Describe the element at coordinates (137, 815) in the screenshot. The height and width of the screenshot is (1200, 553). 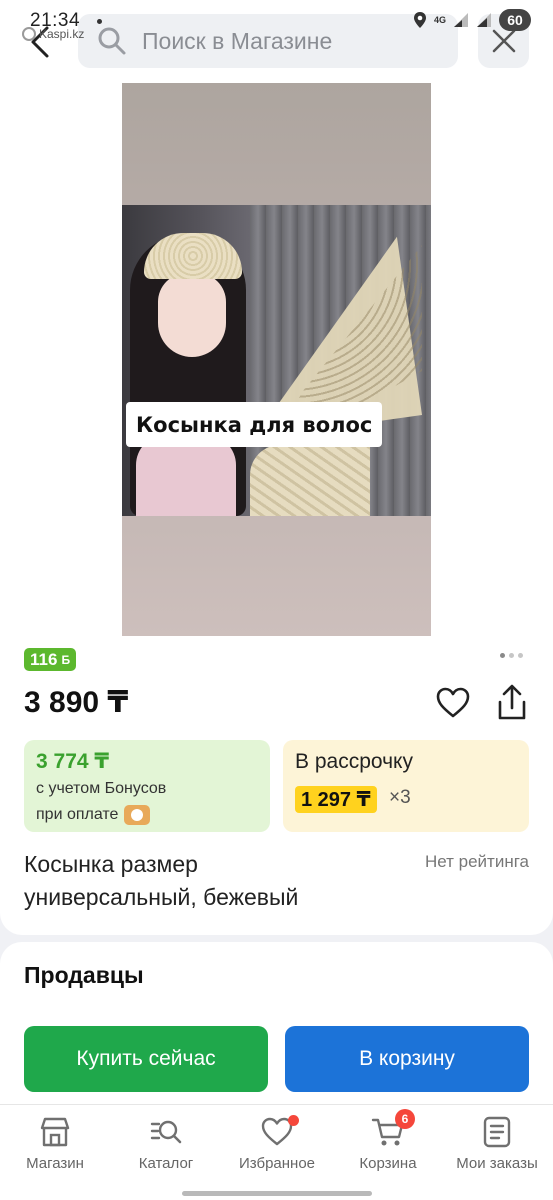
I see `kaspi-pay-icon` at that location.